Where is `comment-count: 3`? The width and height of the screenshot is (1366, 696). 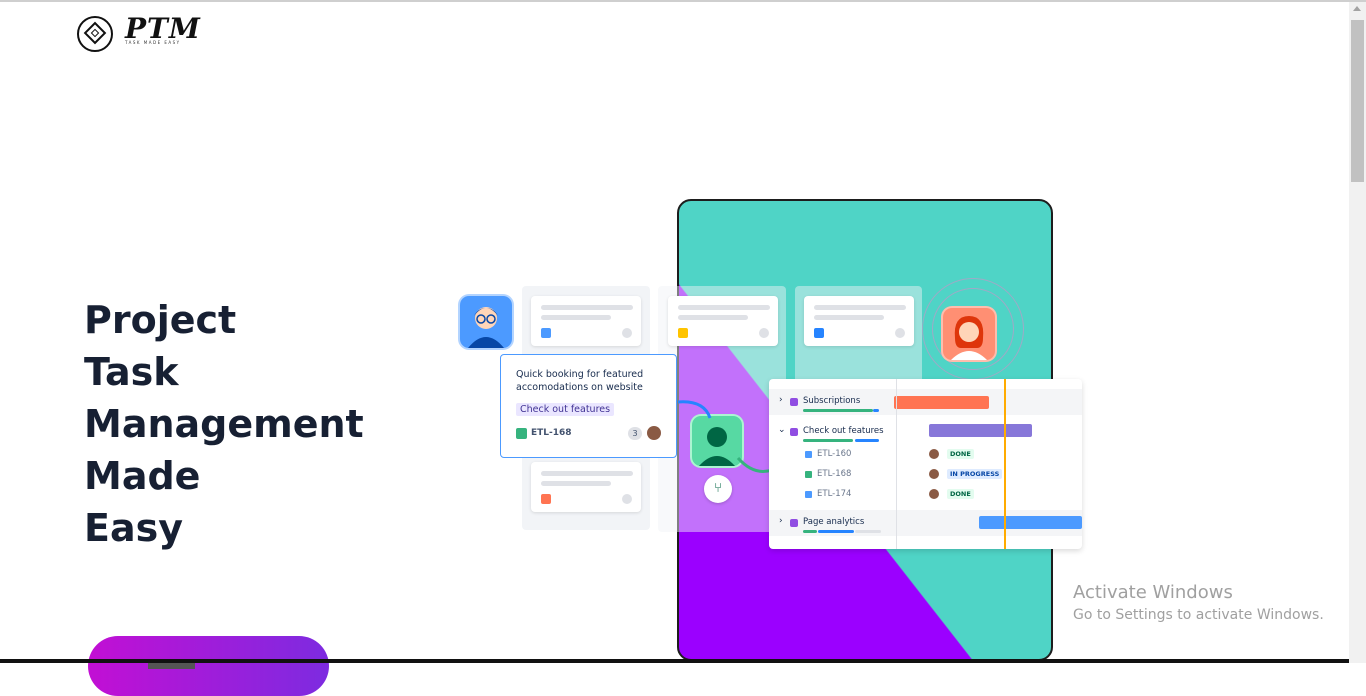 comment-count: 3 is located at coordinates (635, 433).